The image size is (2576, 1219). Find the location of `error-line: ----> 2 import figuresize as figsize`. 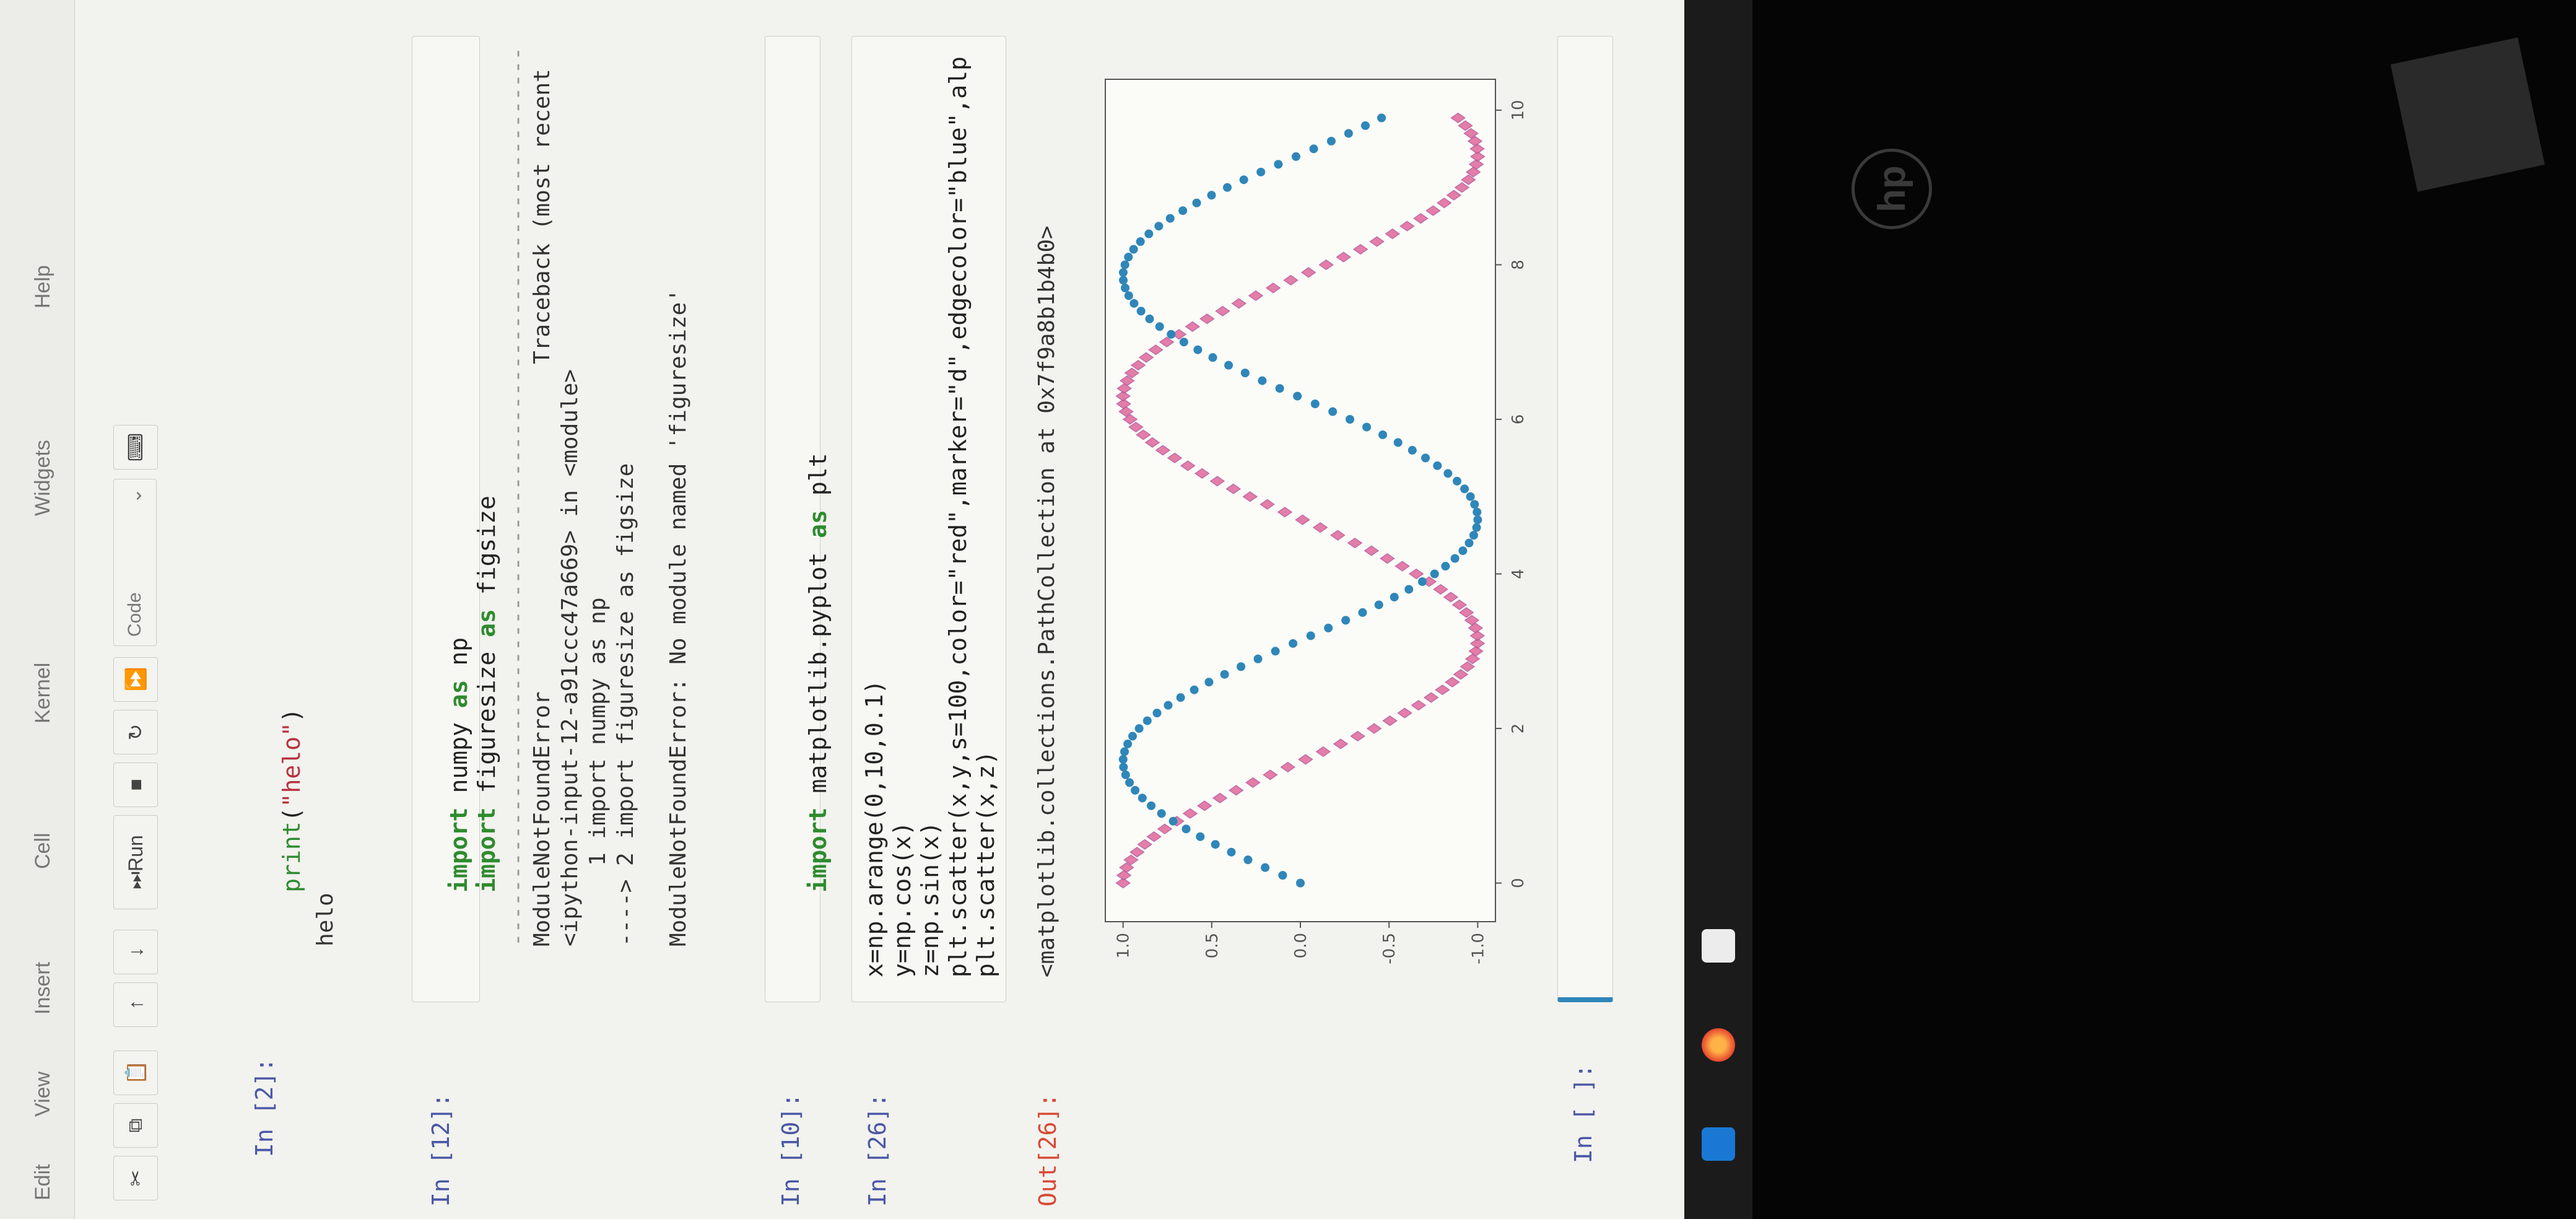

error-line: ----> 2 import figuresize as figsize is located at coordinates (625, 704).